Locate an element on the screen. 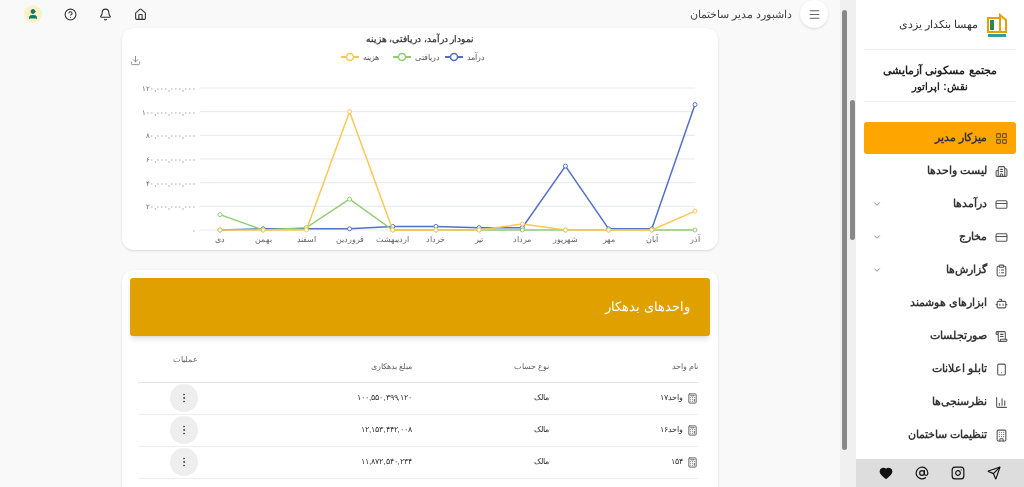  role-label: نقش: اپراتور is located at coordinates (940, 86).